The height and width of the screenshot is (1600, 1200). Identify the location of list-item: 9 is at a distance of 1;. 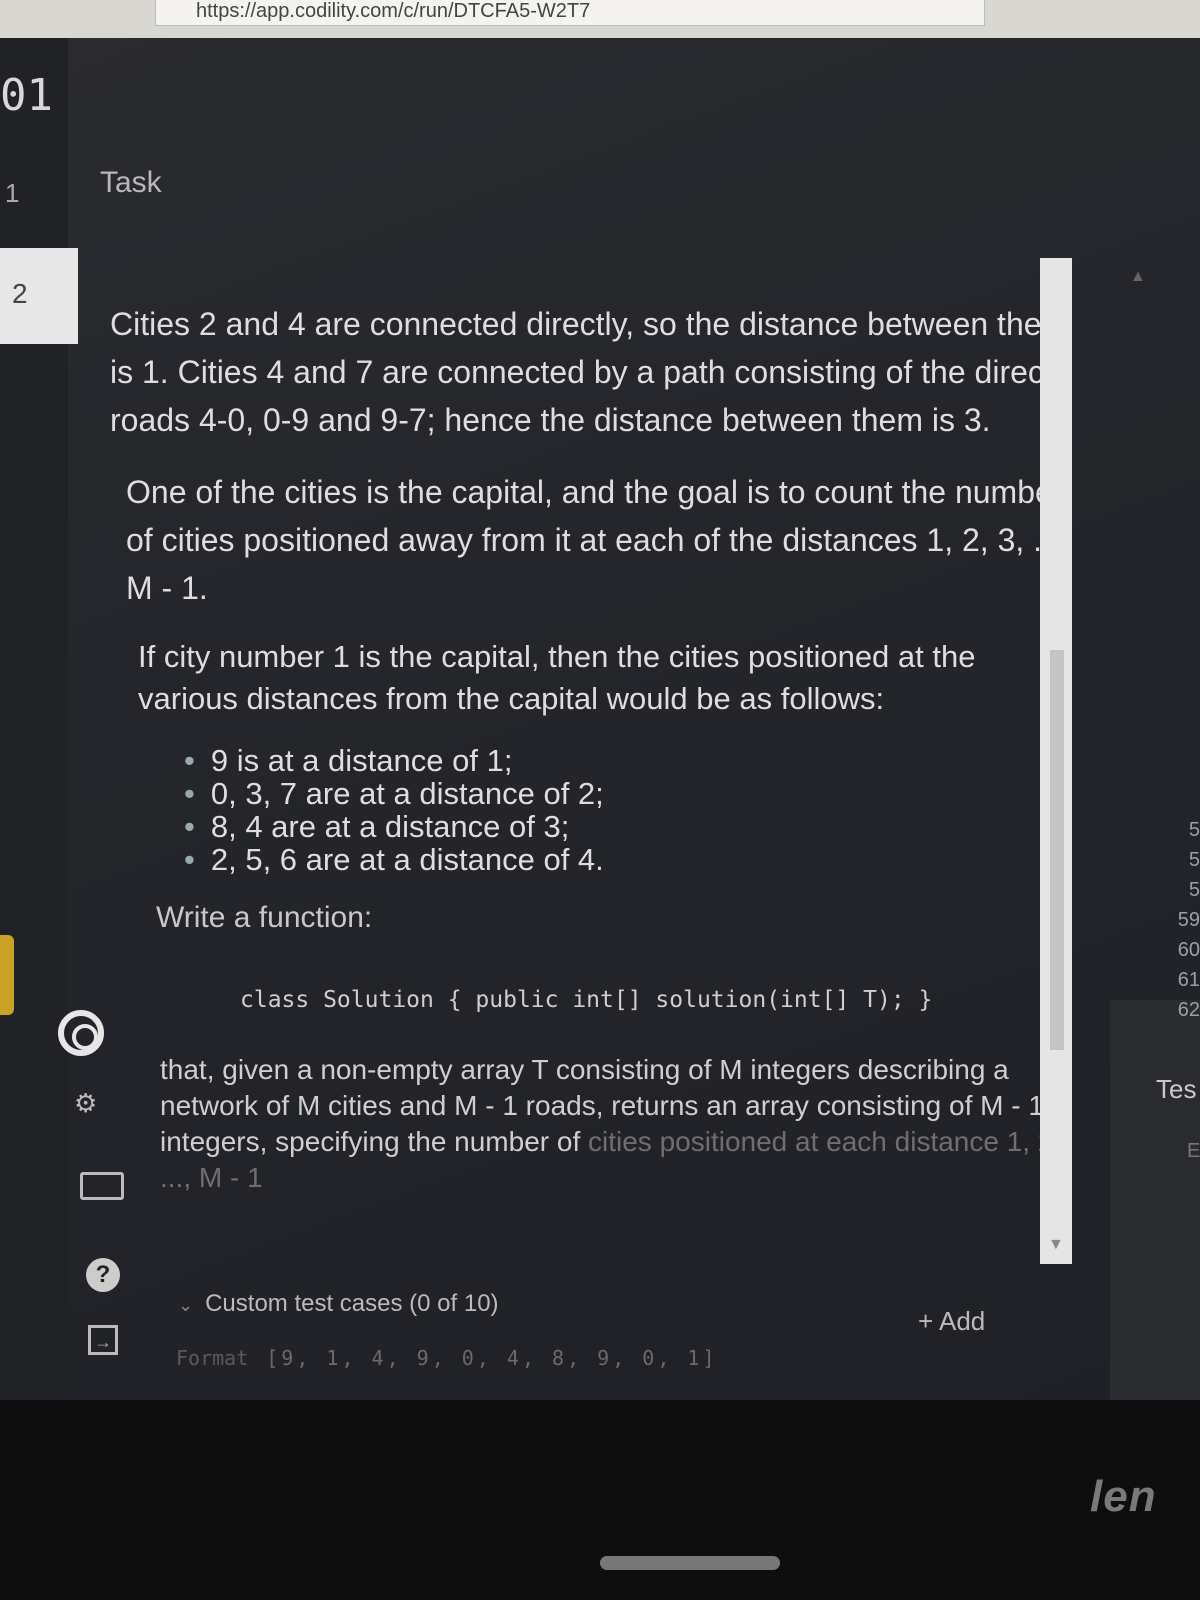
(645, 760).